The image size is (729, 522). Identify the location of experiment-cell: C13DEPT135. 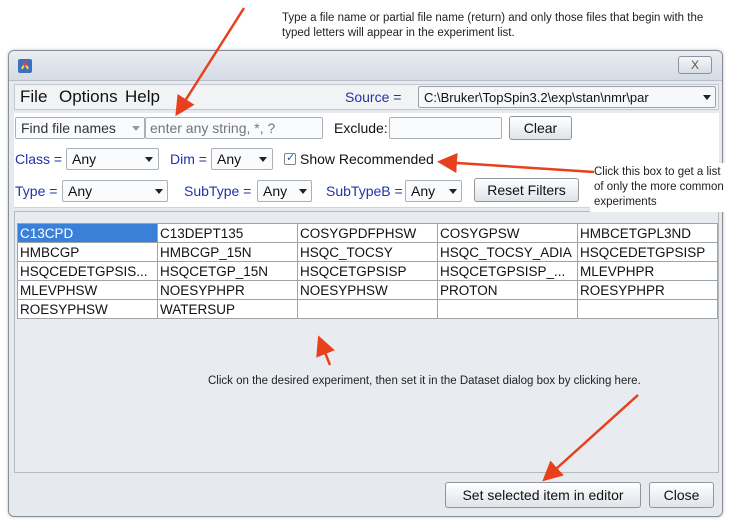
(227, 233).